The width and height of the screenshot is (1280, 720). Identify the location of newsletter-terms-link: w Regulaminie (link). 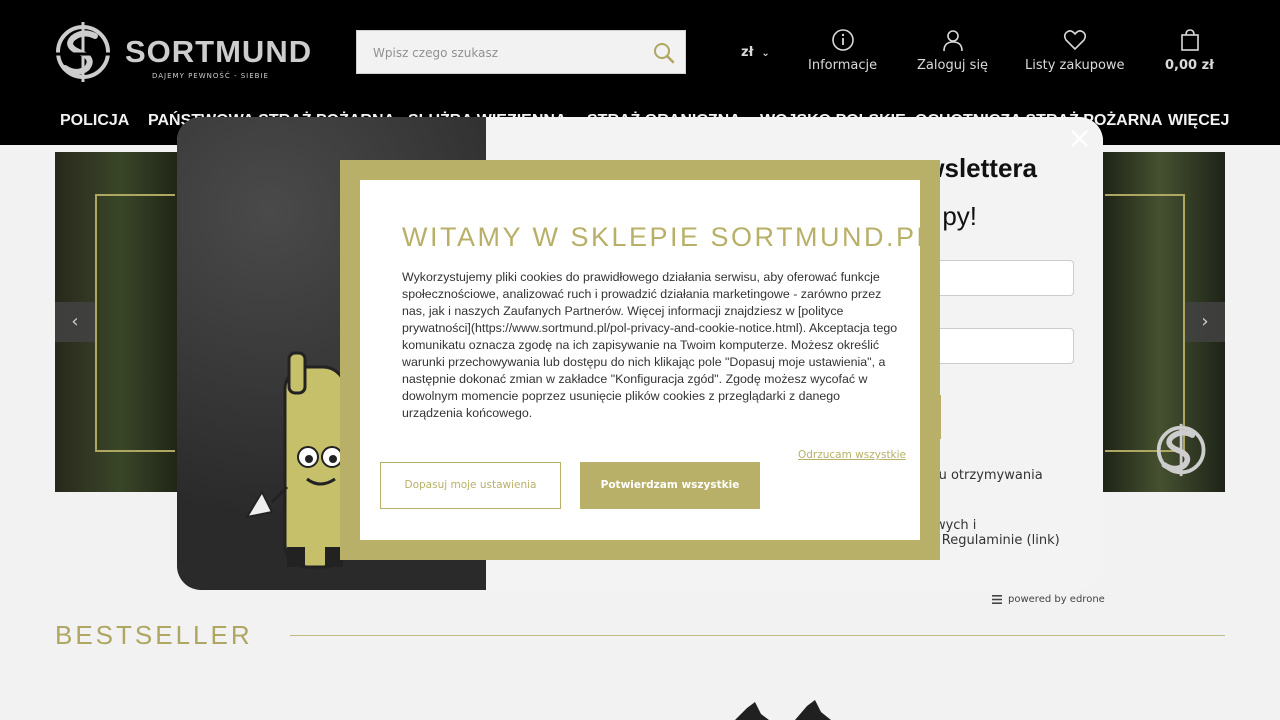
(993, 540).